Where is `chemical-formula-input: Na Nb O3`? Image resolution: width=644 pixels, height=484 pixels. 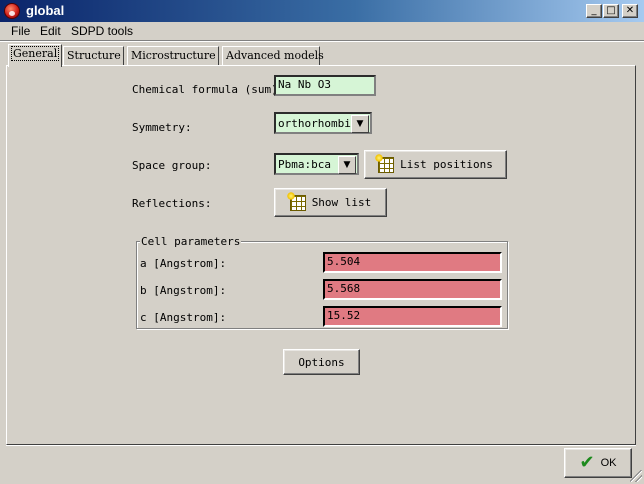 chemical-formula-input: Na Nb O3 is located at coordinates (325, 85).